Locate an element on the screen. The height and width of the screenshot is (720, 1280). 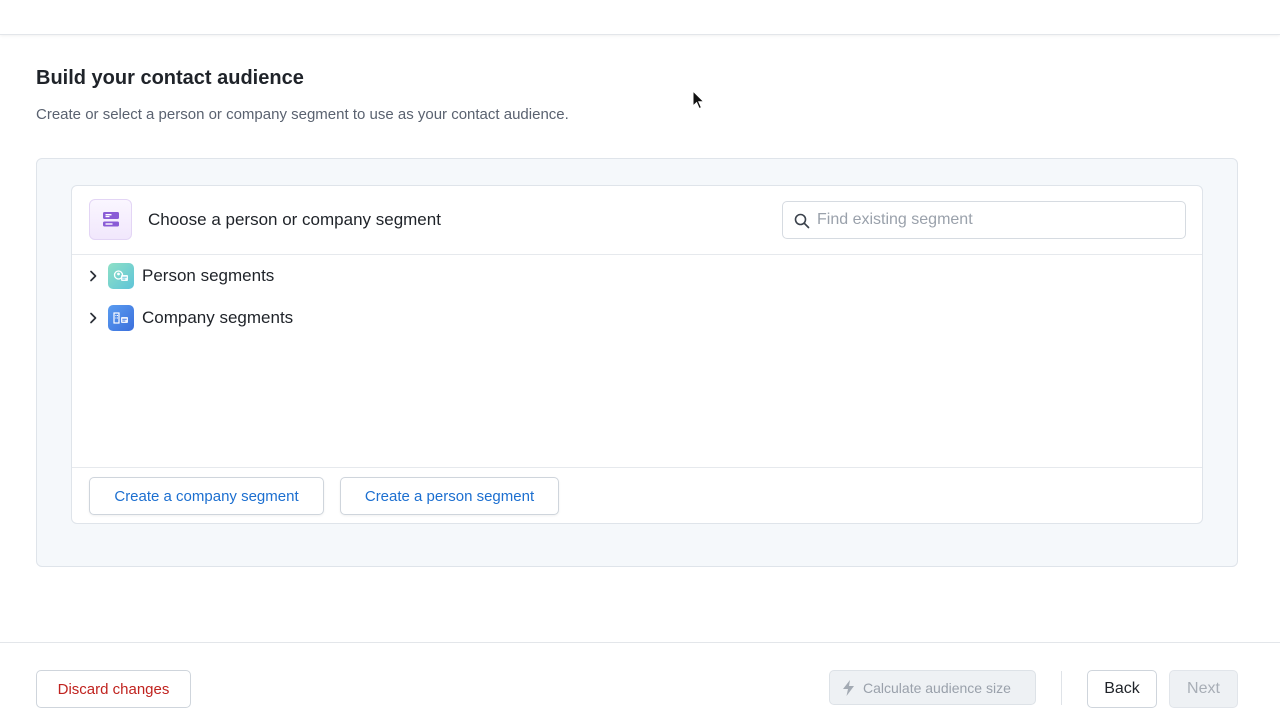
mouse-cursor-icon is located at coordinates (699, 100).